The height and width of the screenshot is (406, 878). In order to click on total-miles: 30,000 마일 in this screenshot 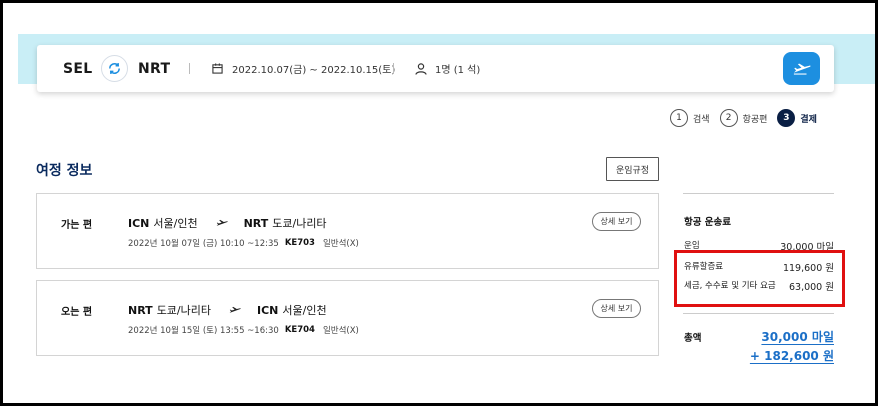, I will do `click(797, 337)`.